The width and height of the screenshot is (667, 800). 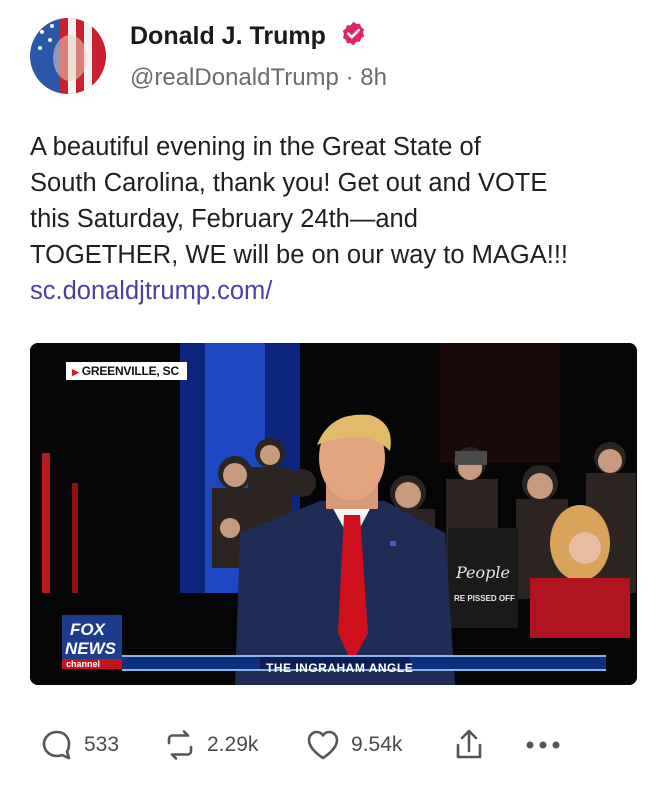 I want to click on handle-line: @realDonaldTrump · 8h, so click(x=258, y=78).